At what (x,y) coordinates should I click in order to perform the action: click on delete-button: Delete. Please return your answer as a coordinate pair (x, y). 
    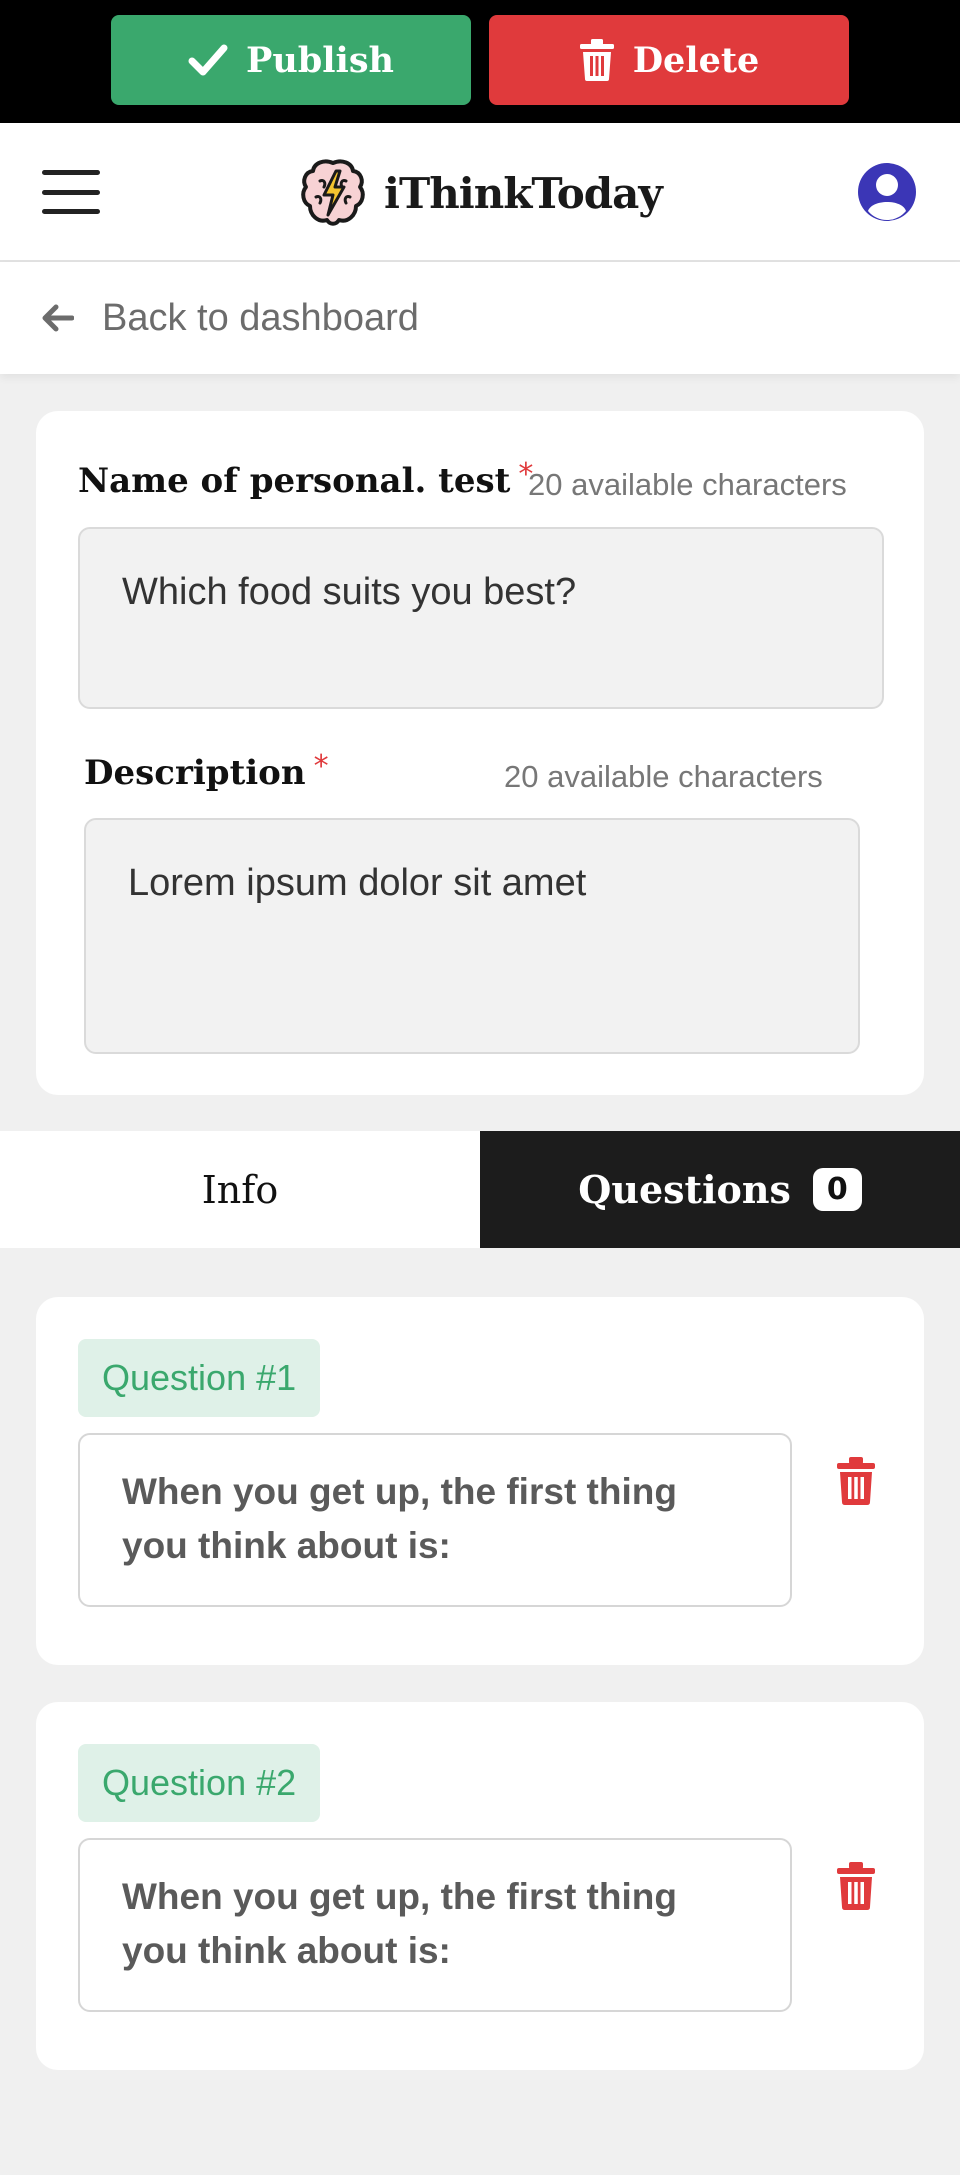
    Looking at the image, I should click on (669, 60).